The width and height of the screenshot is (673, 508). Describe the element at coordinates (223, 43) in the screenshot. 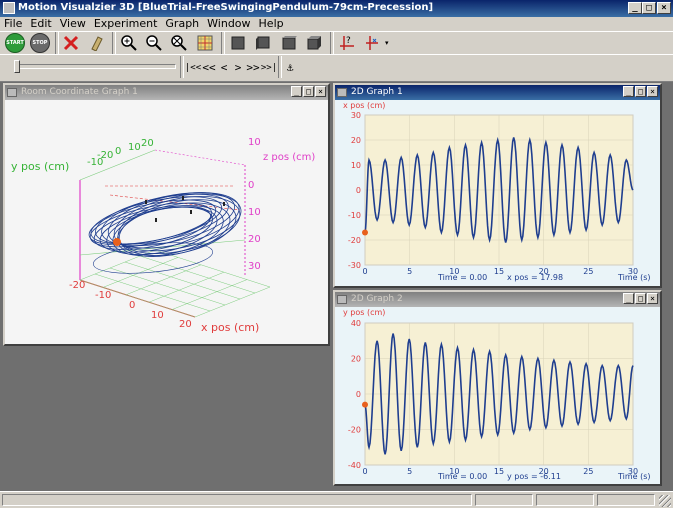

I see `toolbar-separator` at that location.